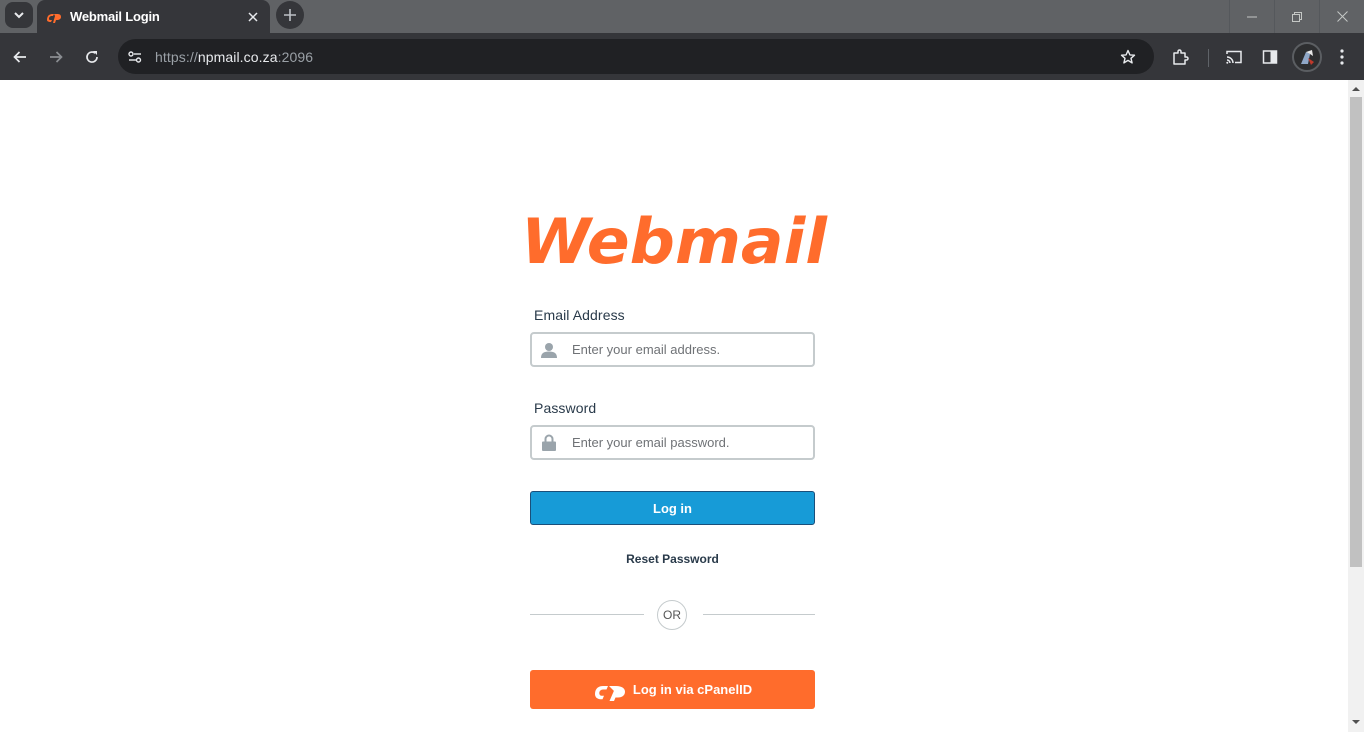 Image resolution: width=1364 pixels, height=732 pixels. Describe the element at coordinates (759, 614) in the screenshot. I see `or-divider-right` at that location.